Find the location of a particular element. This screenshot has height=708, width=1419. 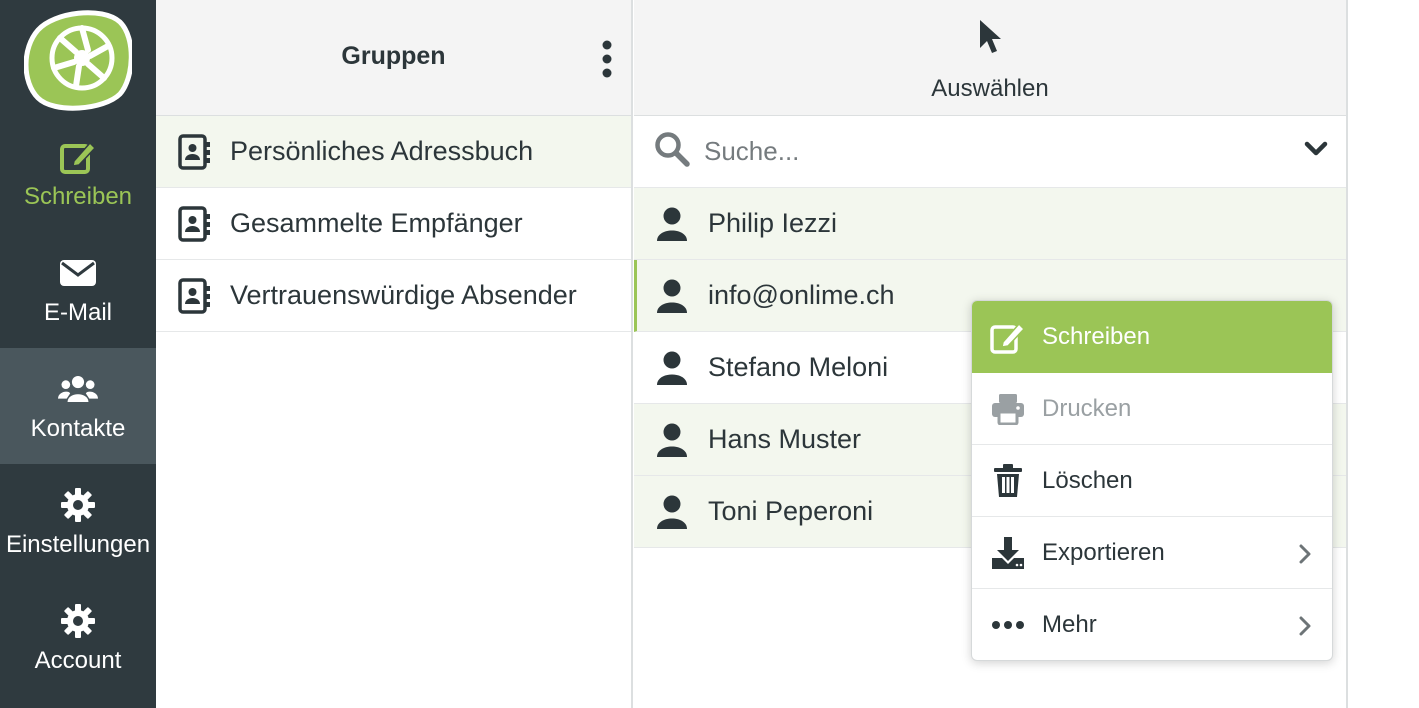

nav-email-label: E-Mail is located at coordinates (77, 312).